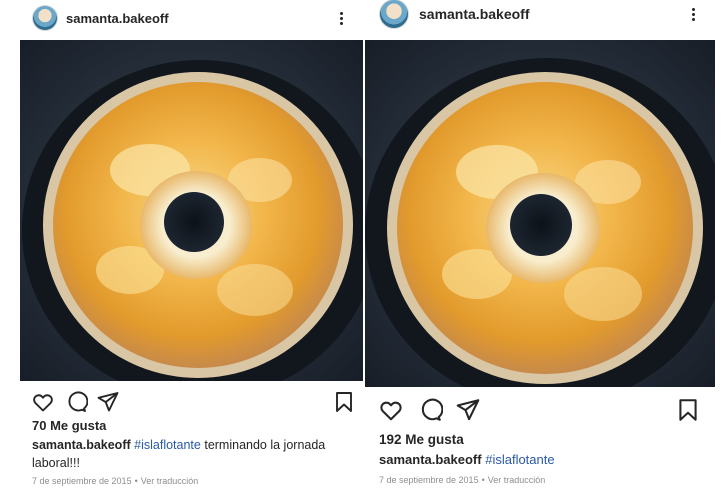  I want to click on post-caption: samanta.bakeoff #islaflotante, so click(544, 460).